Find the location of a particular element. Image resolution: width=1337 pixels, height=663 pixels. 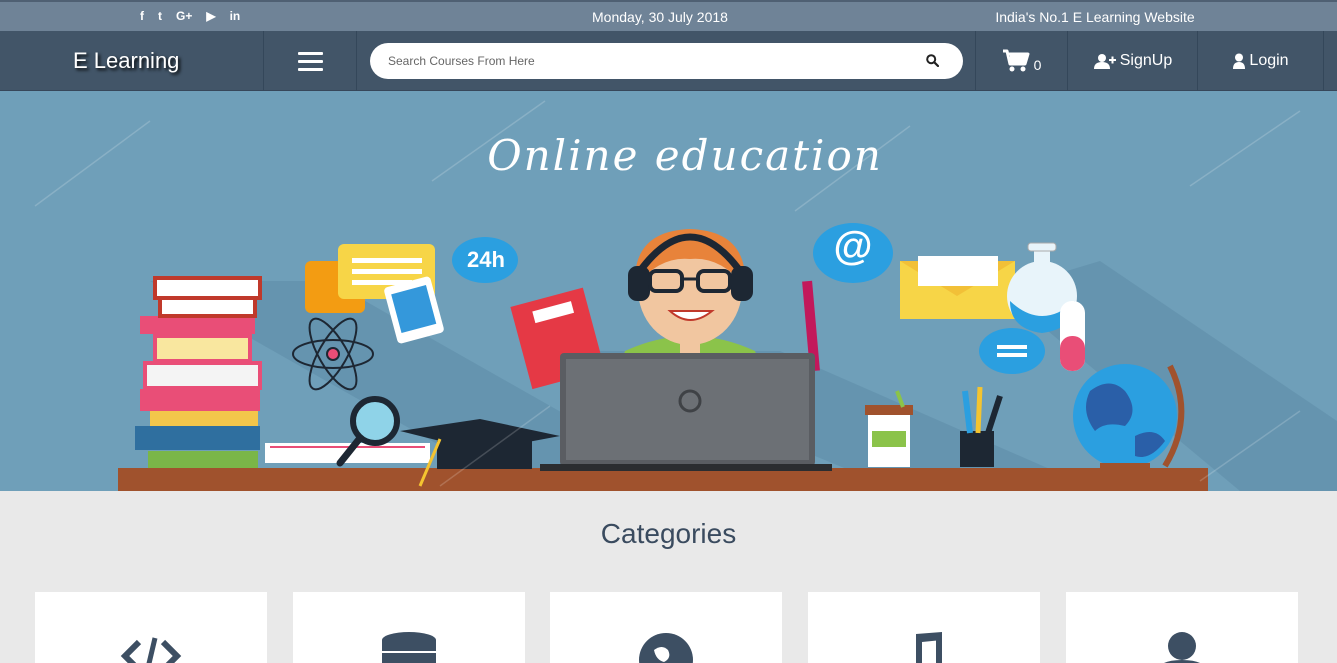

cart-button: 0 is located at coordinates (1021, 61).